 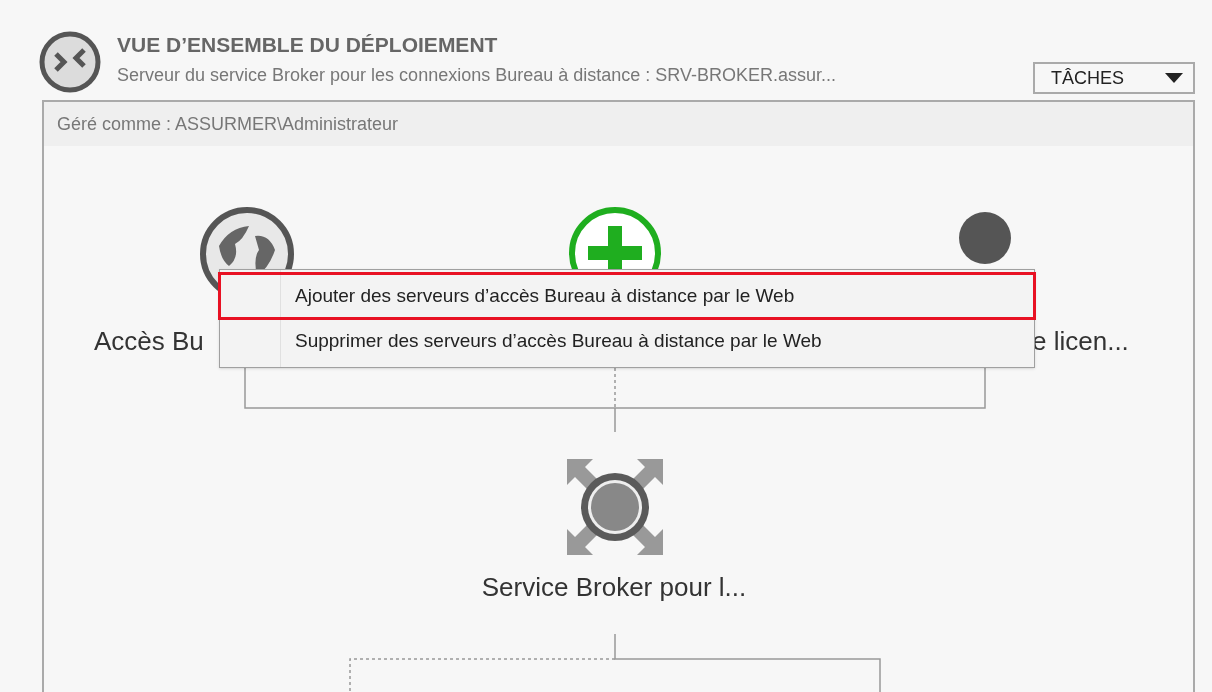 I want to click on menu-item: Supprimer des serveurs d’accès Bureau à distance par le Web, so click(x=627, y=341).